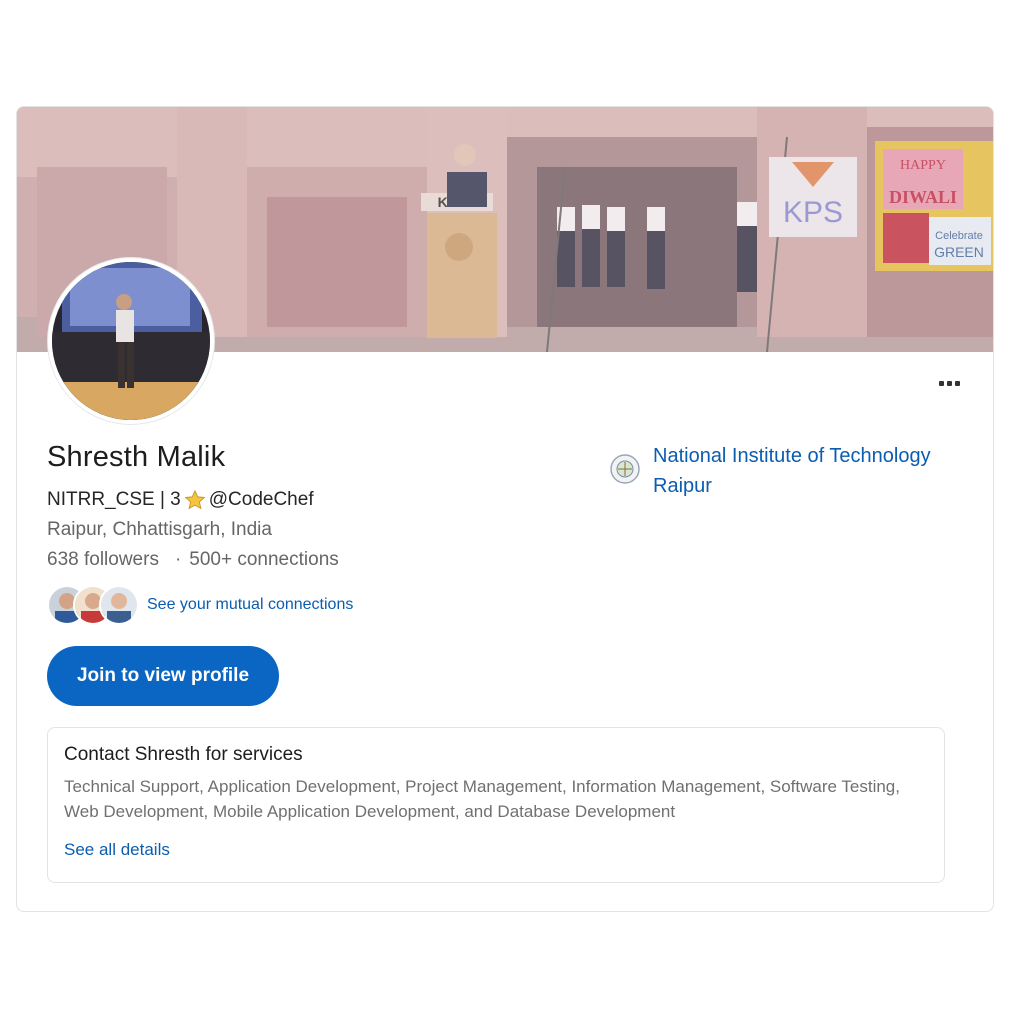 The width and height of the screenshot is (1012, 1012). What do you see at coordinates (496, 850) in the screenshot?
I see `see-all-details-link: See all details` at bounding box center [496, 850].